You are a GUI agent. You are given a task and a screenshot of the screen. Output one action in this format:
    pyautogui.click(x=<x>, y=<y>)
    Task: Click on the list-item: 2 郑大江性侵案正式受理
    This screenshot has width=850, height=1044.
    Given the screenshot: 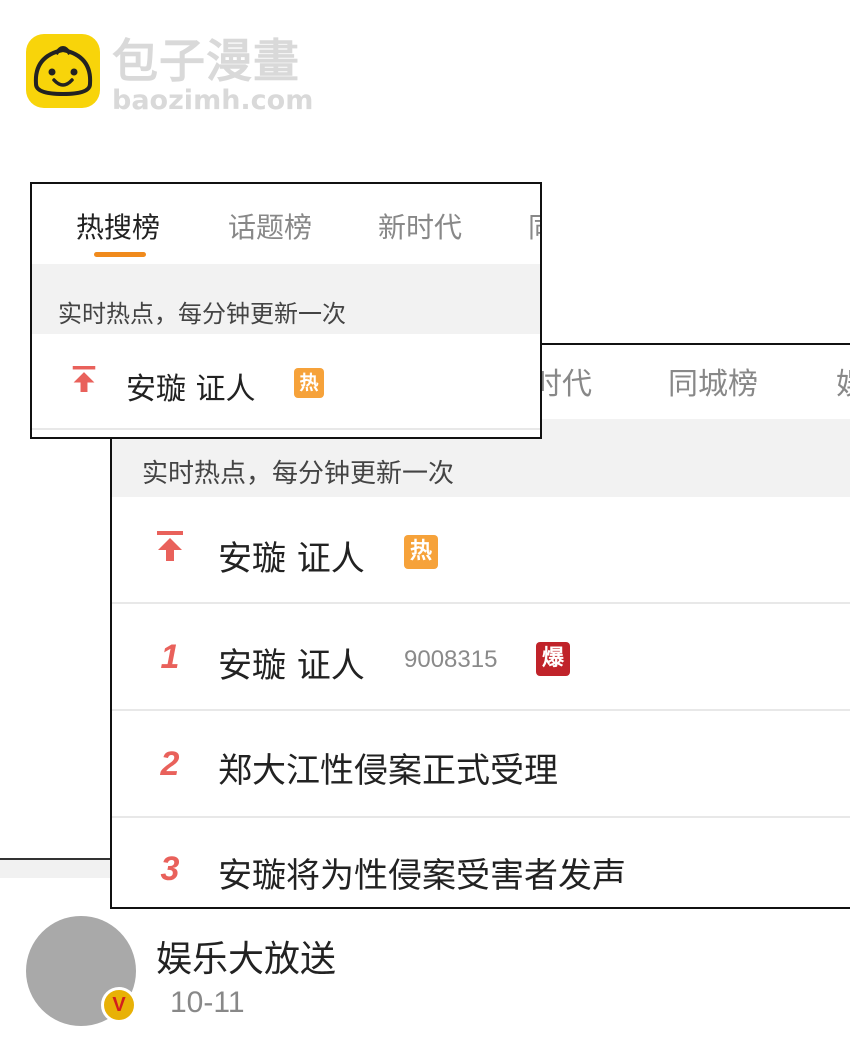 What is the action you would take?
    pyautogui.click(x=481, y=764)
    